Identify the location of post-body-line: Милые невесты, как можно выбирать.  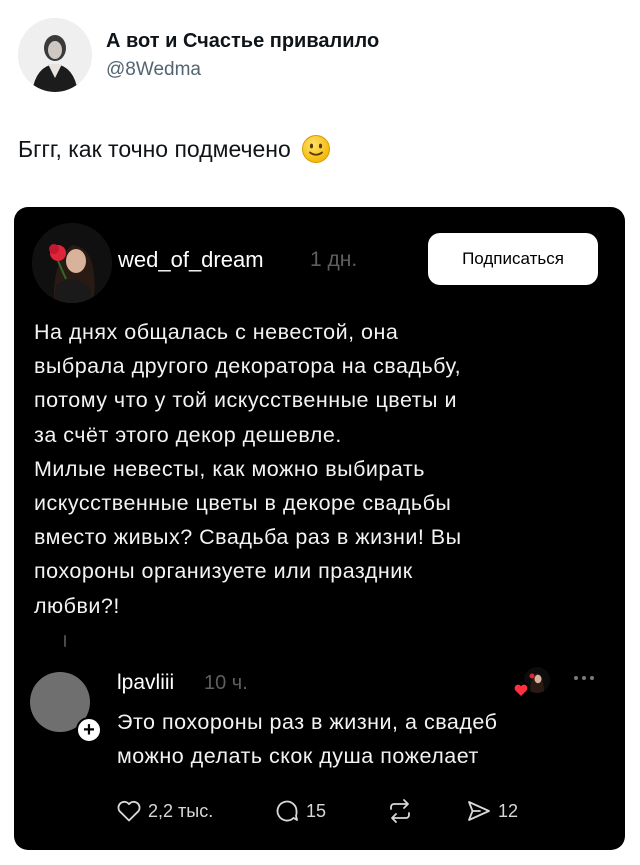
(229, 468).